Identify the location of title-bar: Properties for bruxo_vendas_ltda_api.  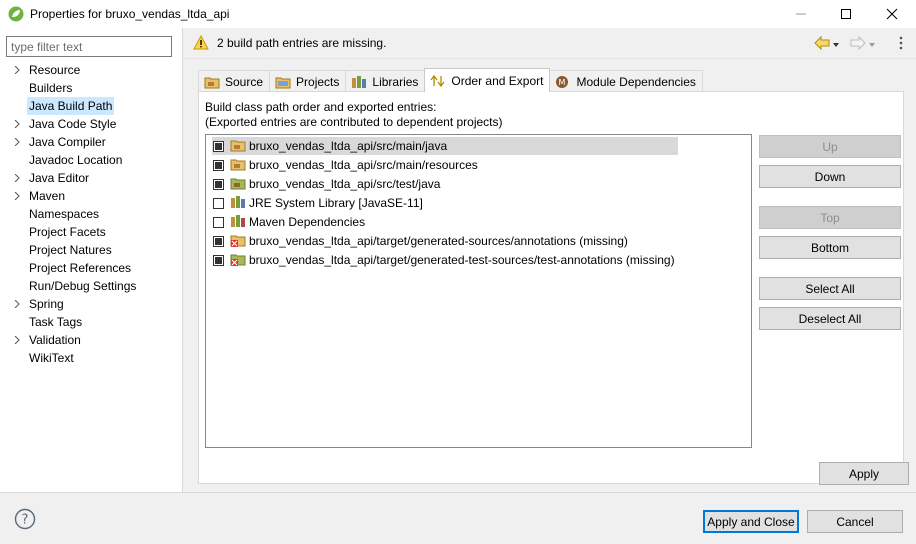
(458, 14).